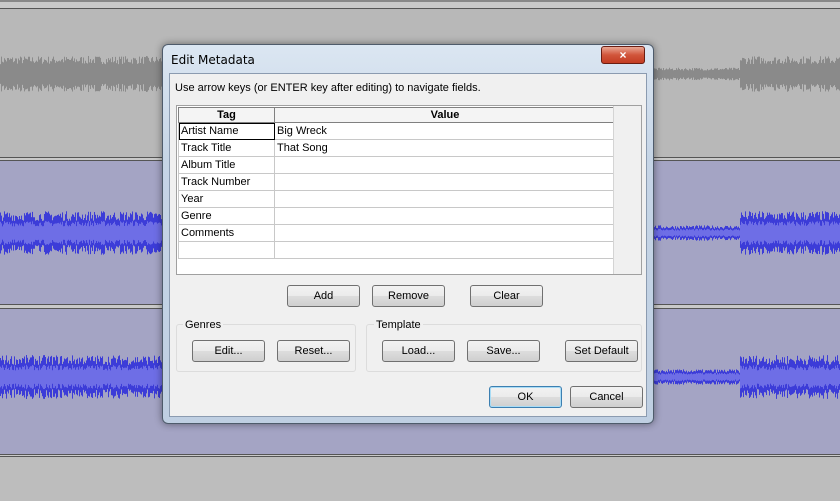 This screenshot has width=840, height=501. What do you see at coordinates (226, 216) in the screenshot?
I see `tag-cell: Genre` at bounding box center [226, 216].